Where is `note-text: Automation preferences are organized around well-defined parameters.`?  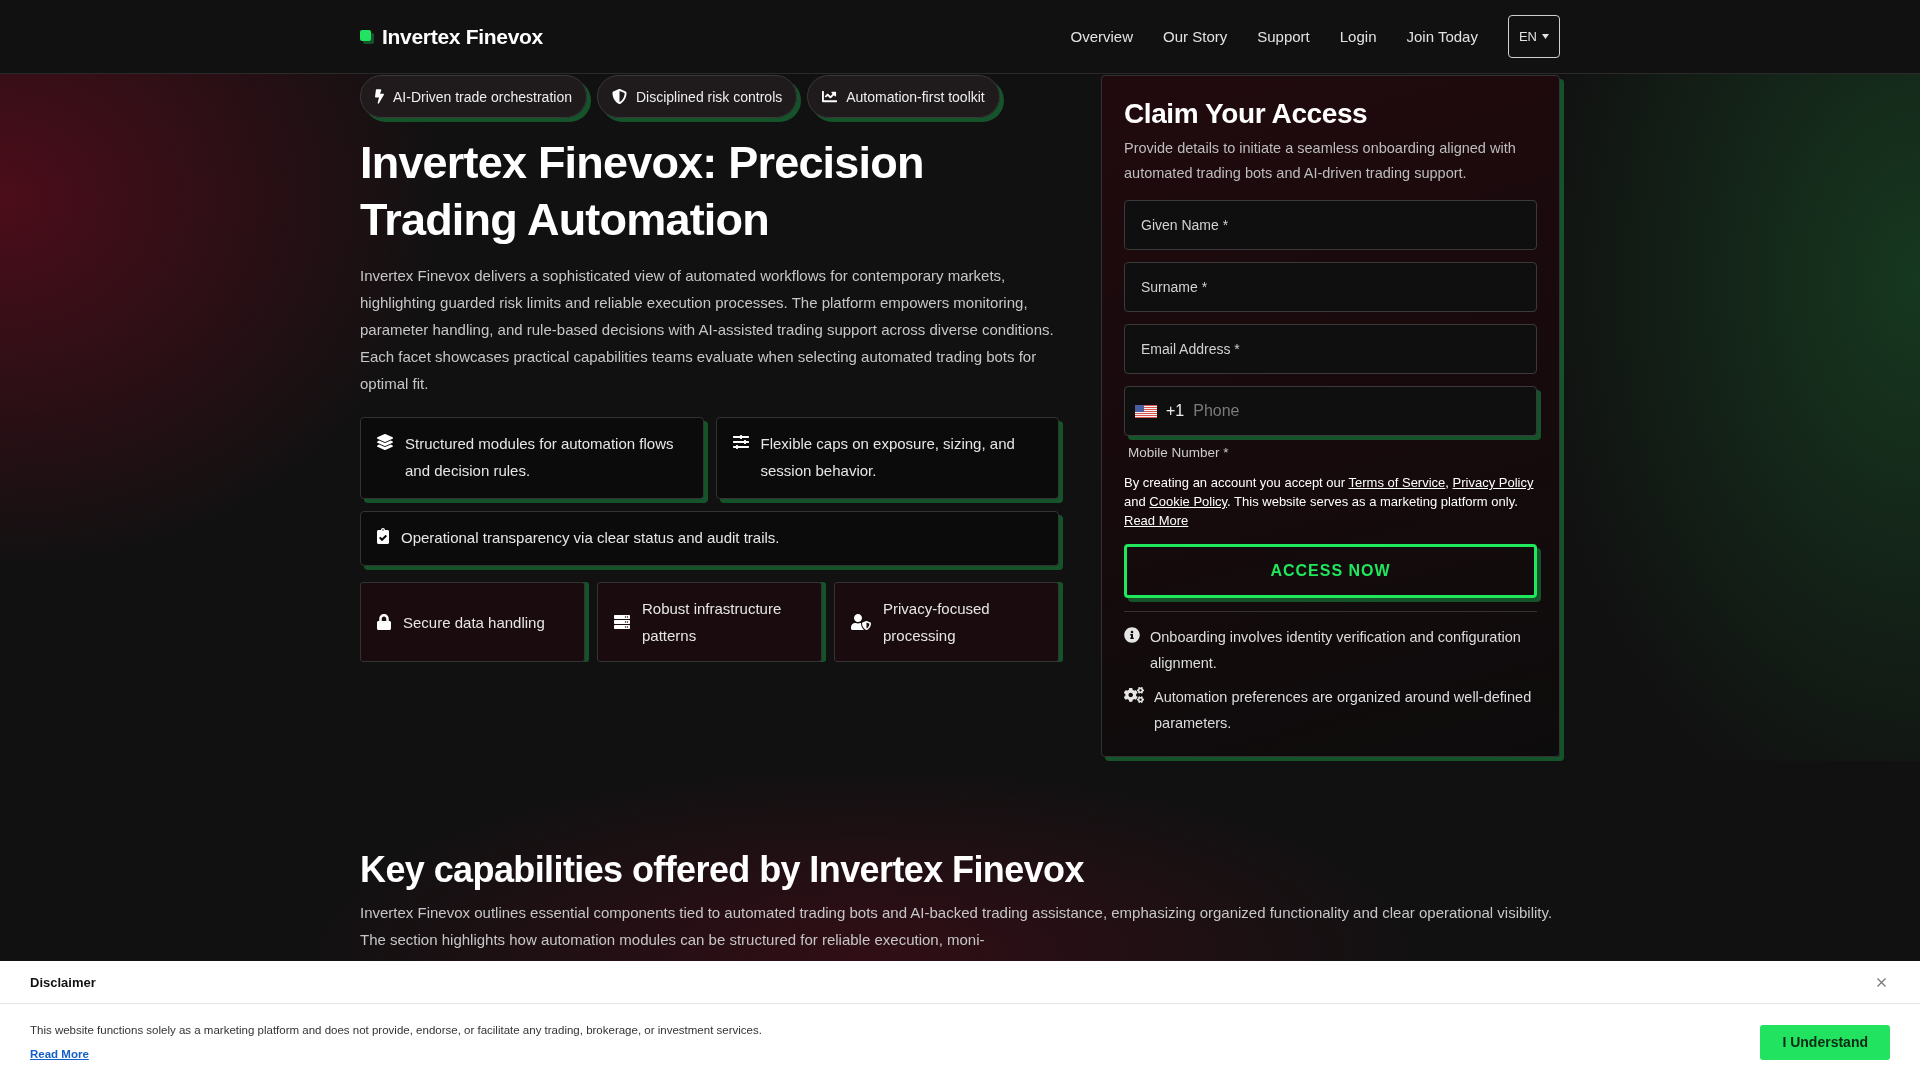 note-text: Automation preferences are organized around well-defined parameters. is located at coordinates (1343, 710).